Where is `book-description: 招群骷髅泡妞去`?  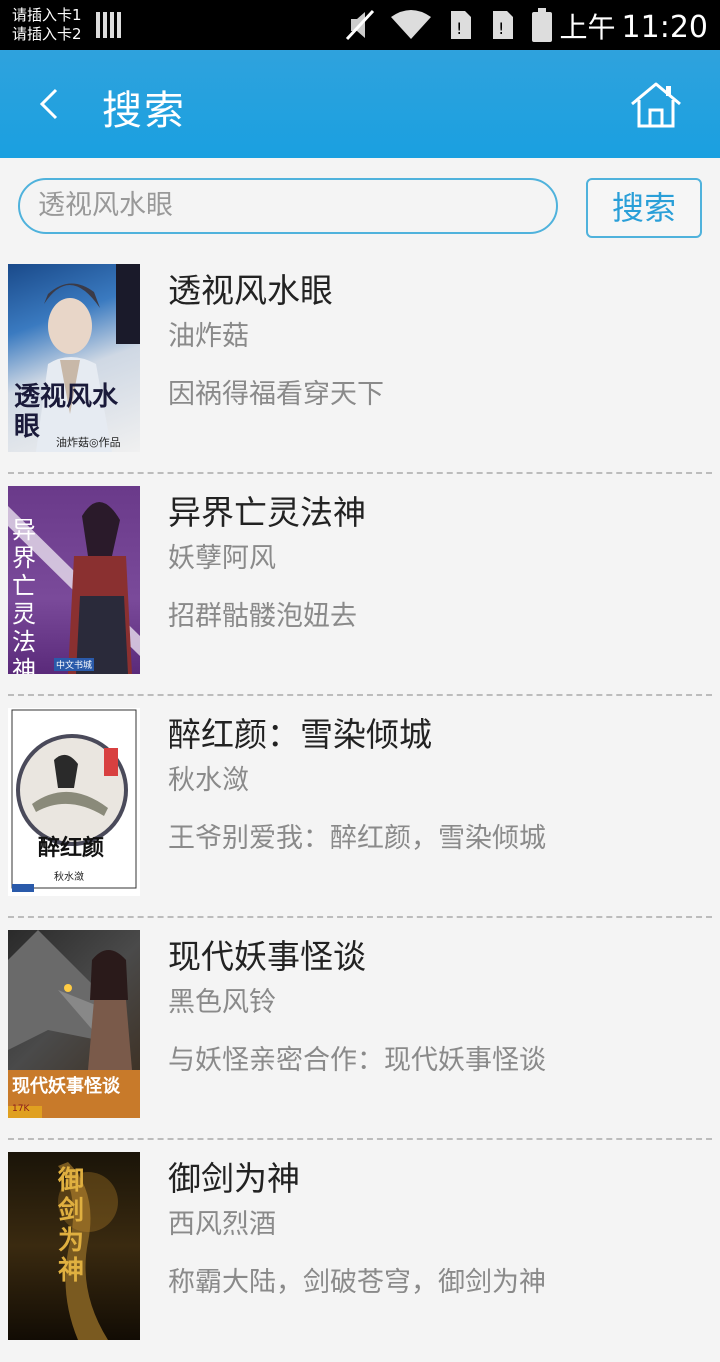 book-description: 招群骷髅泡妞去 is located at coordinates (262, 616).